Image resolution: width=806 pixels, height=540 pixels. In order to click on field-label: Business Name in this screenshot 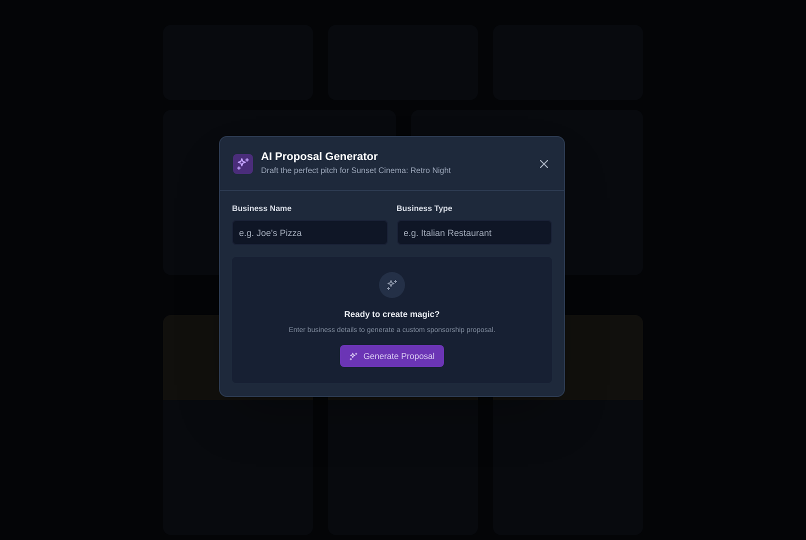, I will do `click(262, 209)`.